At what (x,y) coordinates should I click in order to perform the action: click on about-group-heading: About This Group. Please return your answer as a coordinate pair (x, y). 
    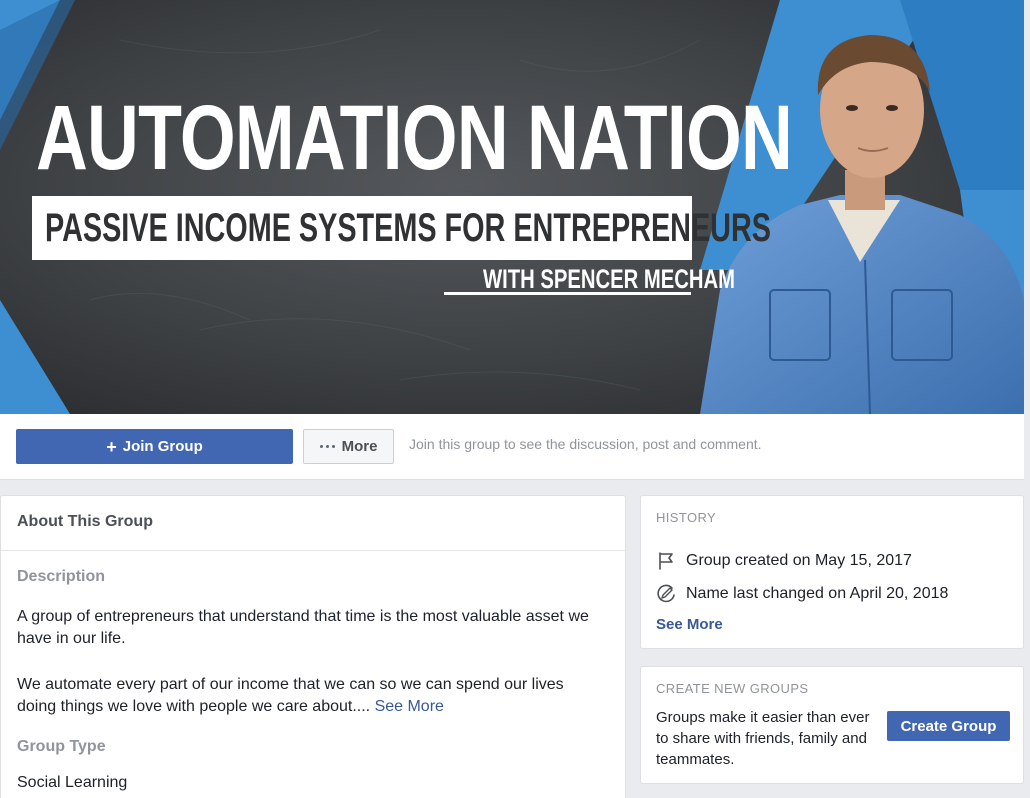
    Looking at the image, I should click on (313, 523).